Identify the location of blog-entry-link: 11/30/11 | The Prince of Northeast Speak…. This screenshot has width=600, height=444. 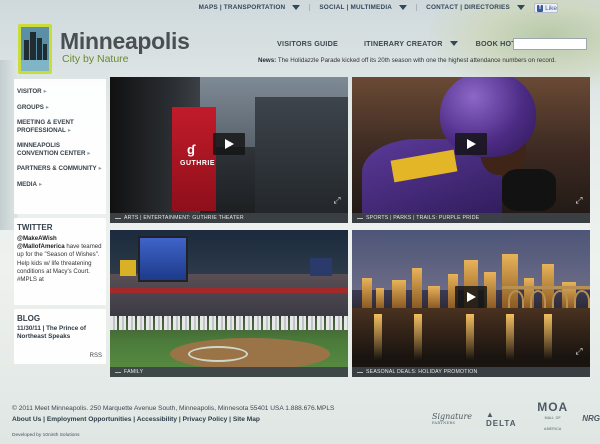
(60, 333).